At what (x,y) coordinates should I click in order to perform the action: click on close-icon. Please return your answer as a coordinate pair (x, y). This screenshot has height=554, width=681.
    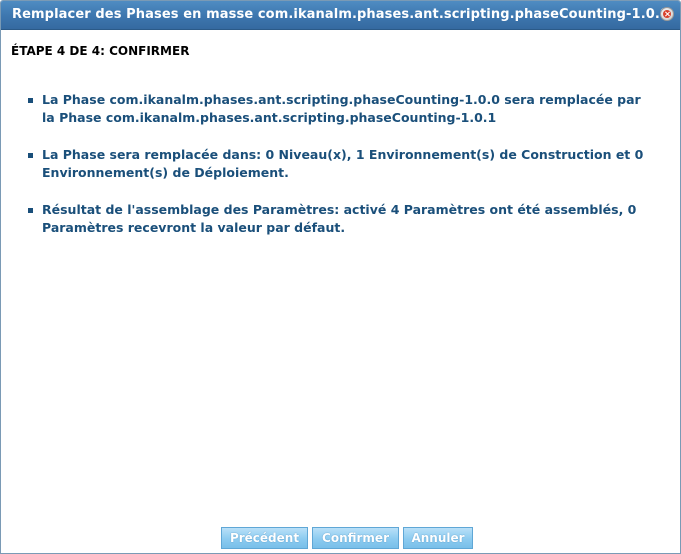
    Looking at the image, I should click on (667, 14).